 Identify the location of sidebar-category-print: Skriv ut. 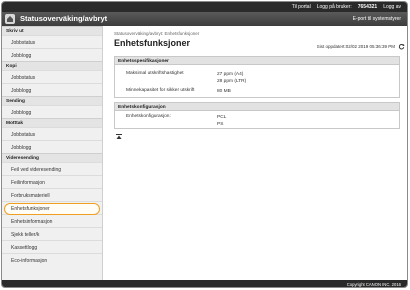
(52, 30).